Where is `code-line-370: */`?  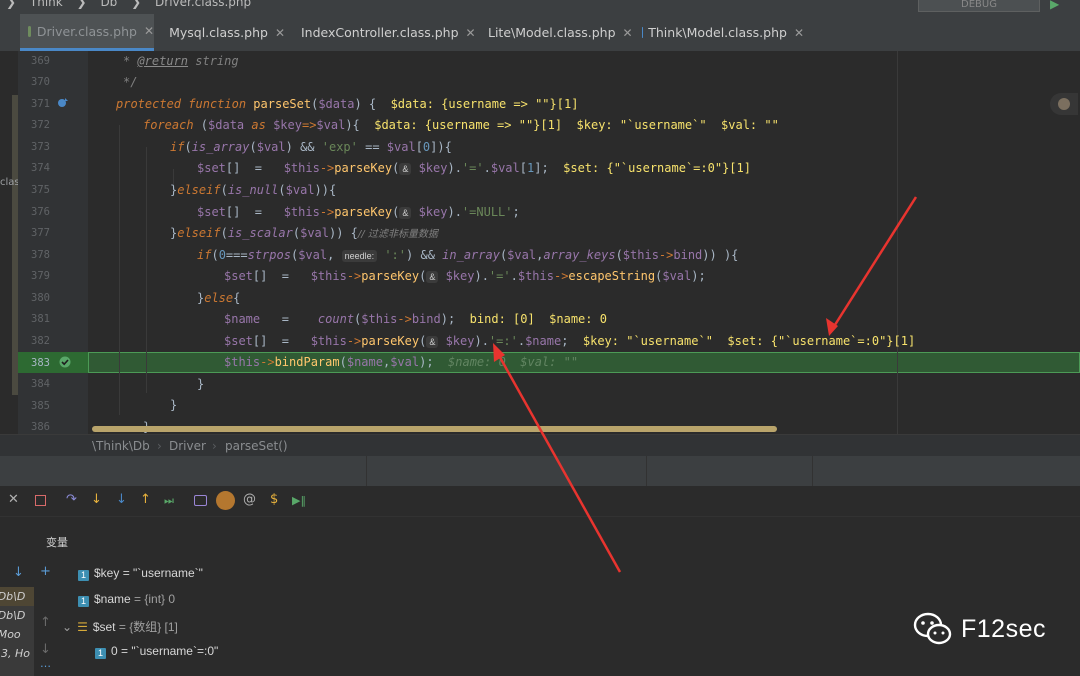 code-line-370: */ is located at coordinates (130, 82).